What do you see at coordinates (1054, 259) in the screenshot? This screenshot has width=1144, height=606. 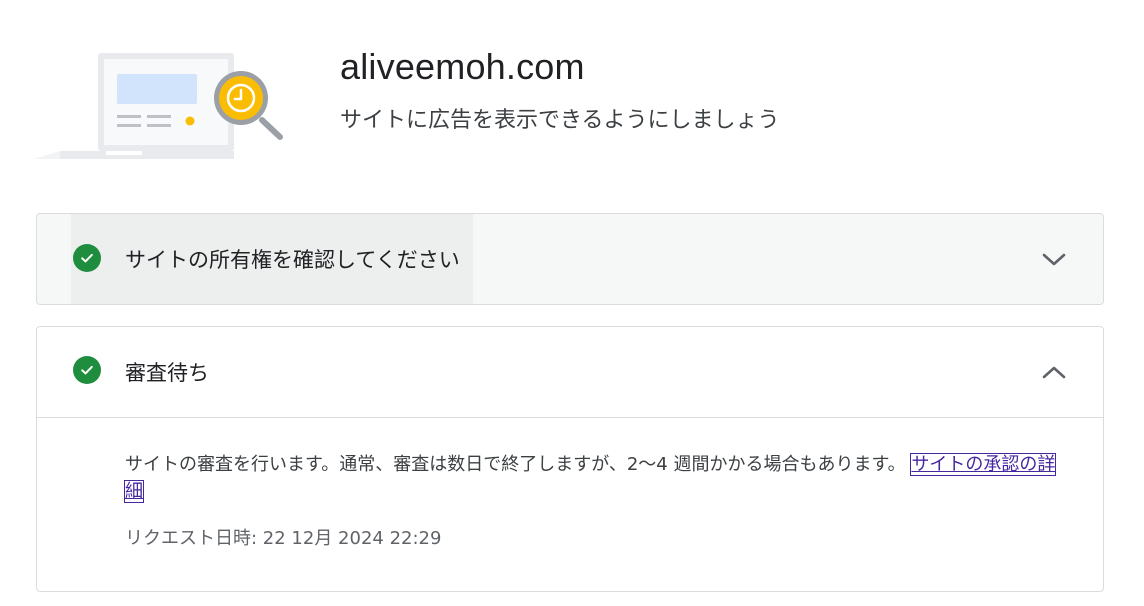 I see `chevron-down-icon` at bounding box center [1054, 259].